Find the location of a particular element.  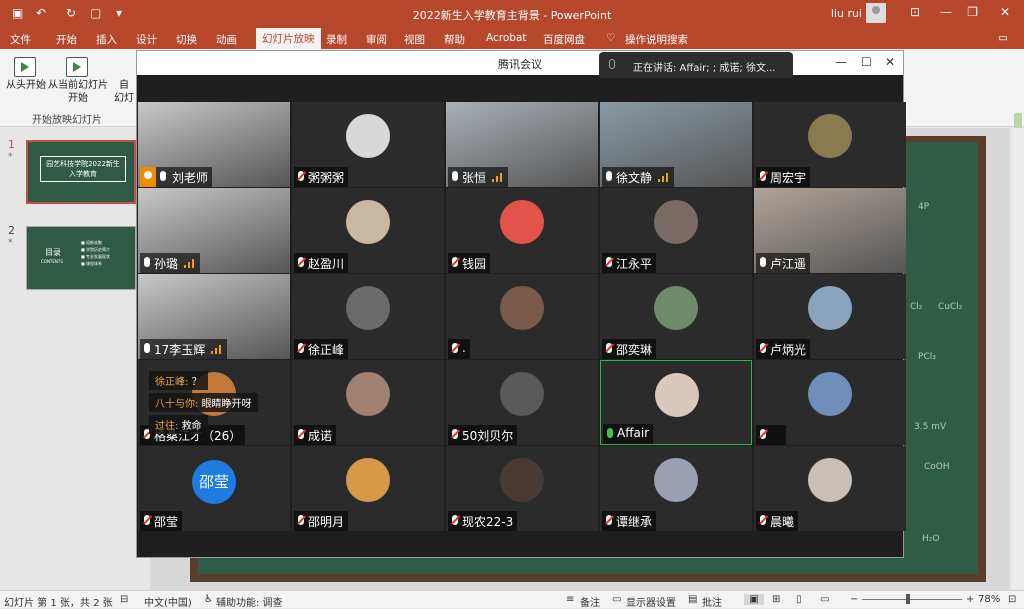

participant-tile: . is located at coordinates (522, 316).